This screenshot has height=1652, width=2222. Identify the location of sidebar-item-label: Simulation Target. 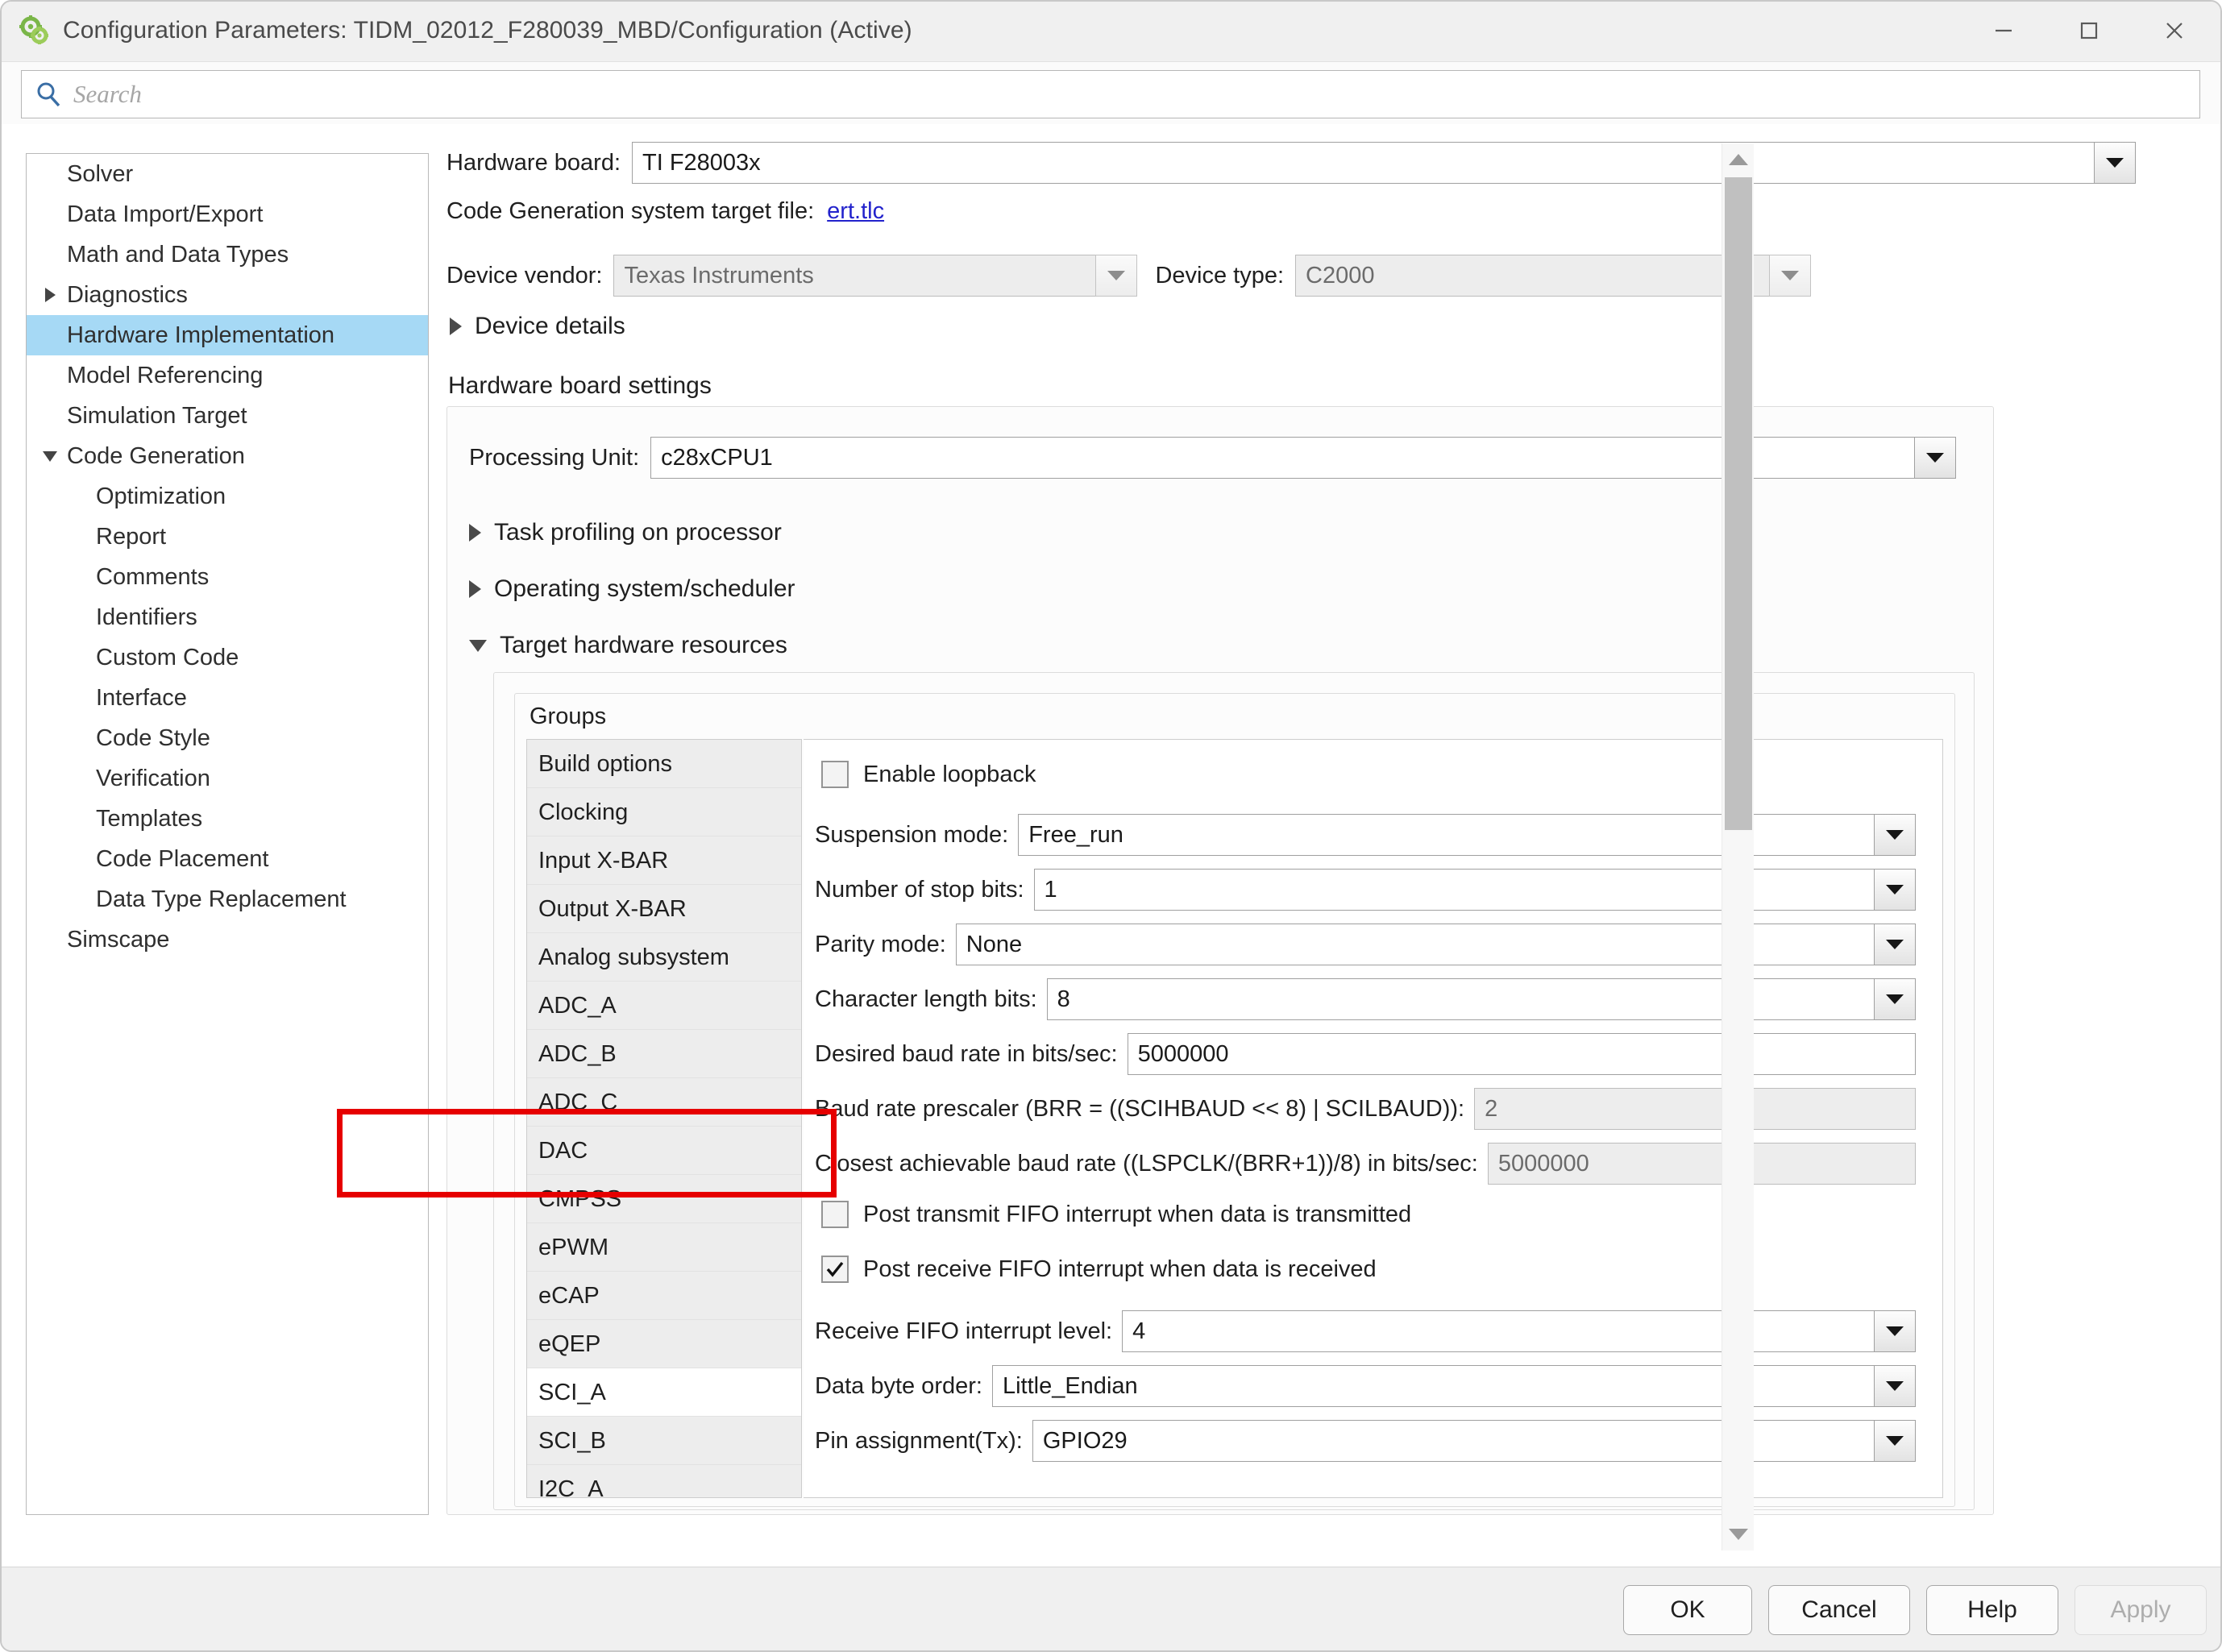
(157, 415).